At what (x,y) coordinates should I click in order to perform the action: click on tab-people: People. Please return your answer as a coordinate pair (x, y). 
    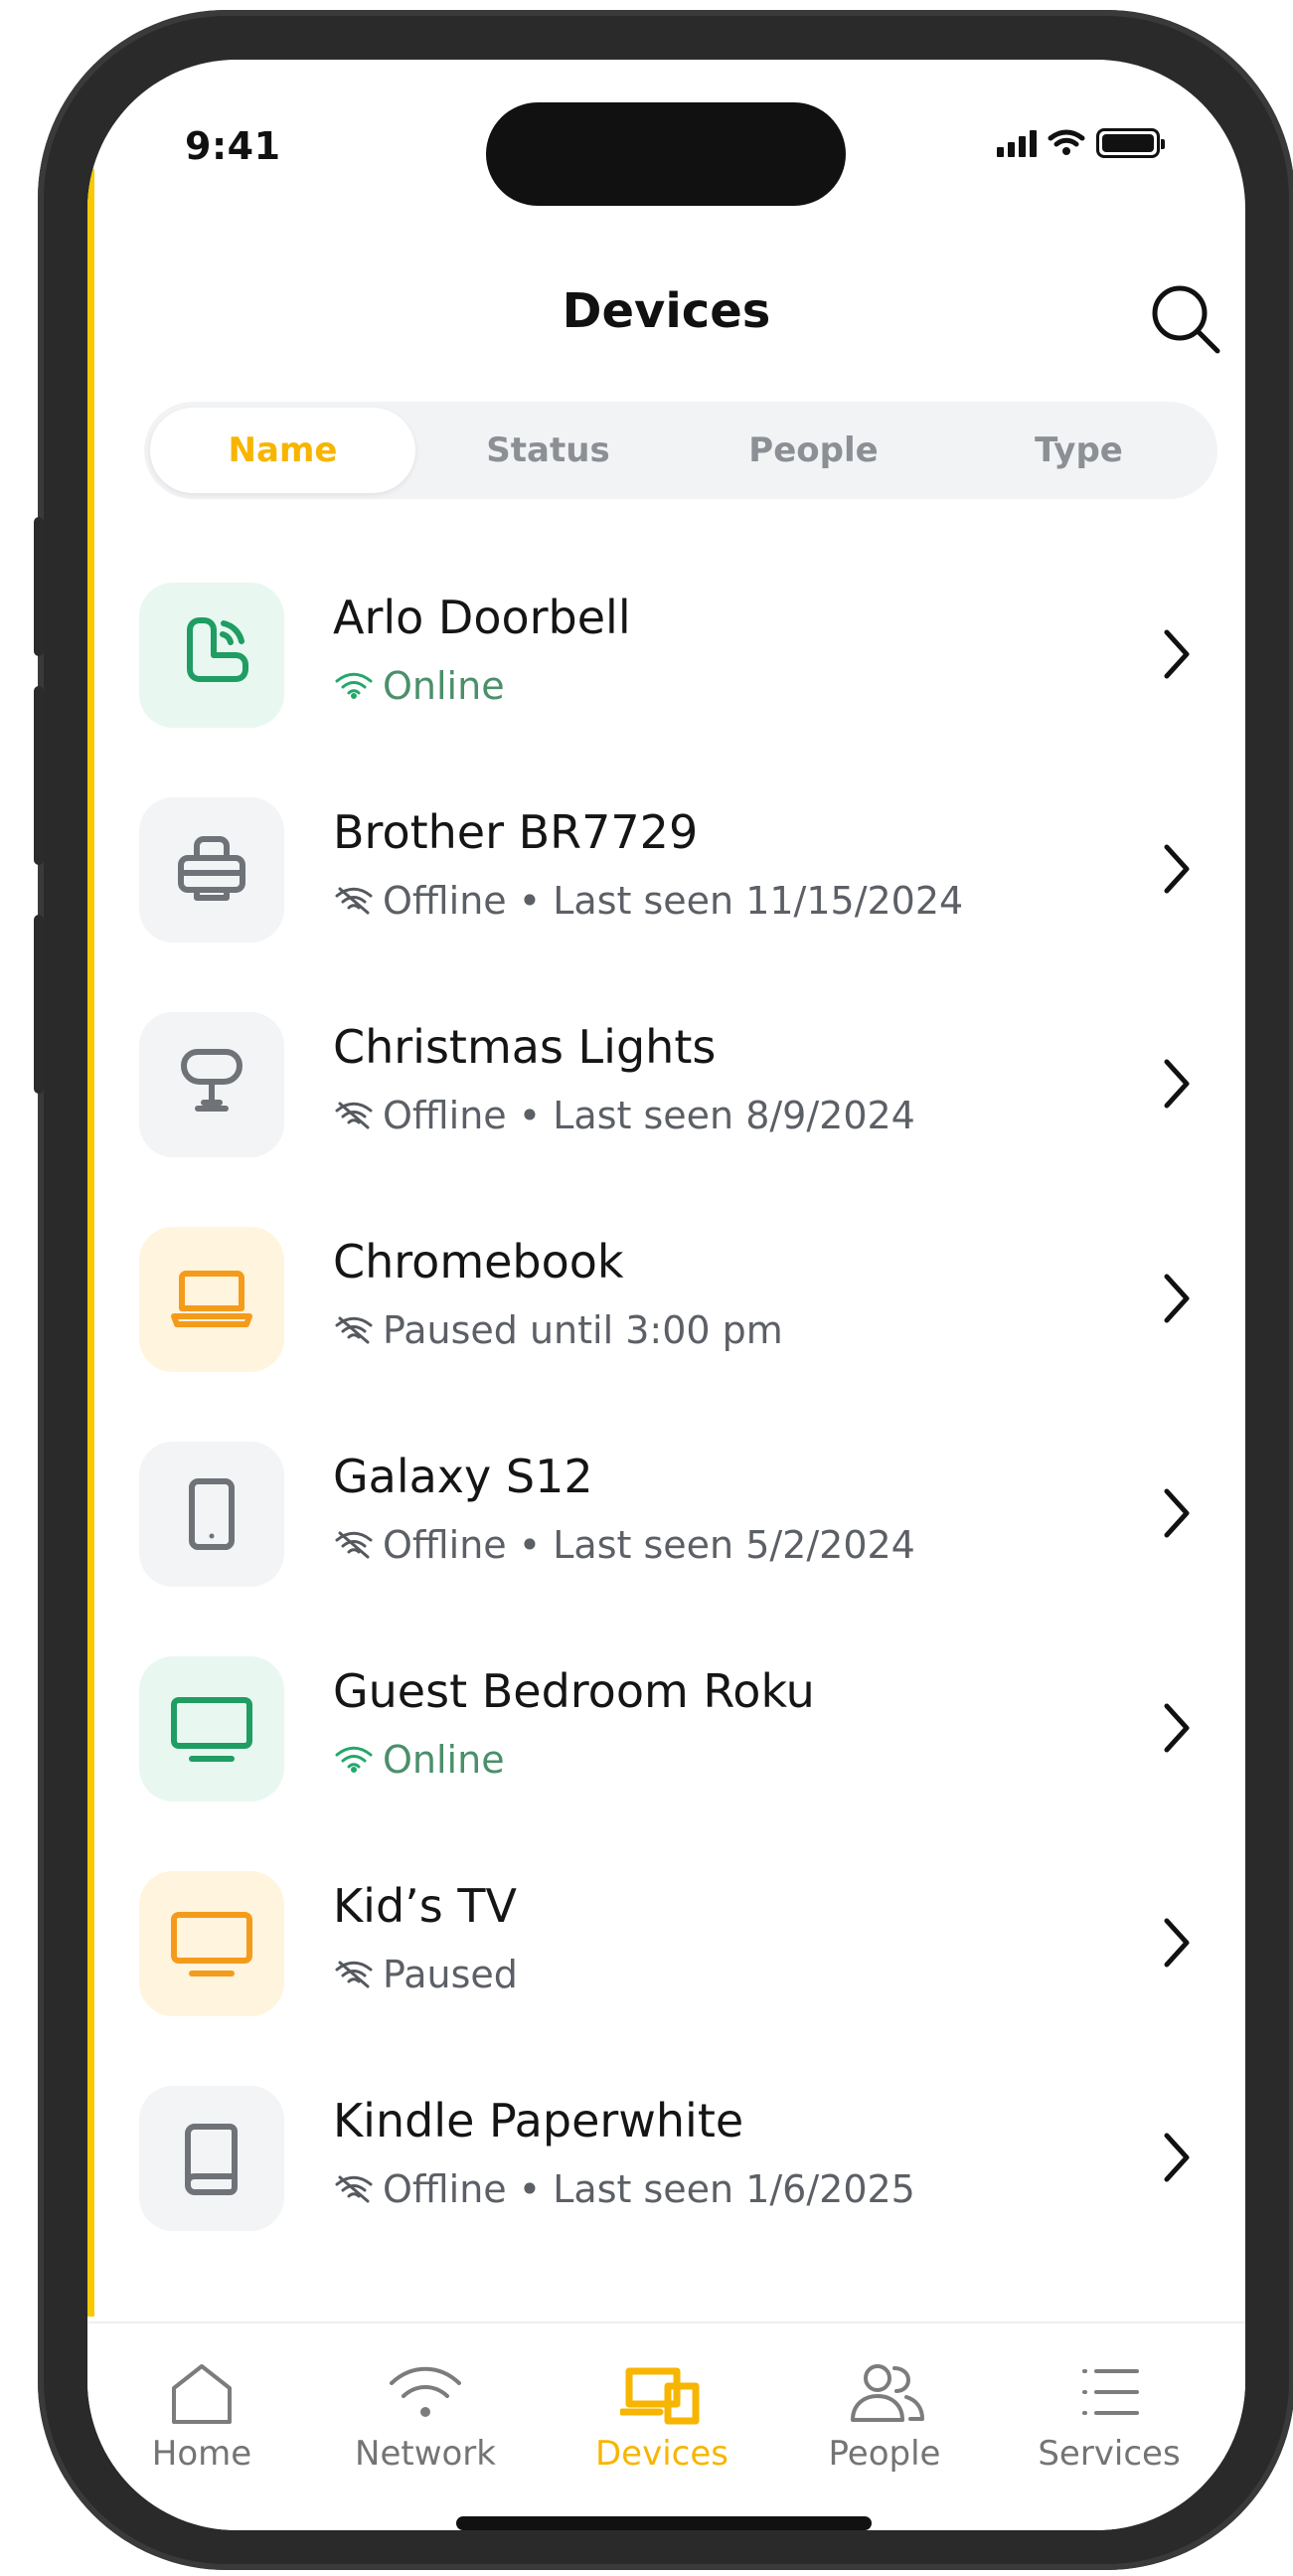
    Looking at the image, I should click on (884, 2428).